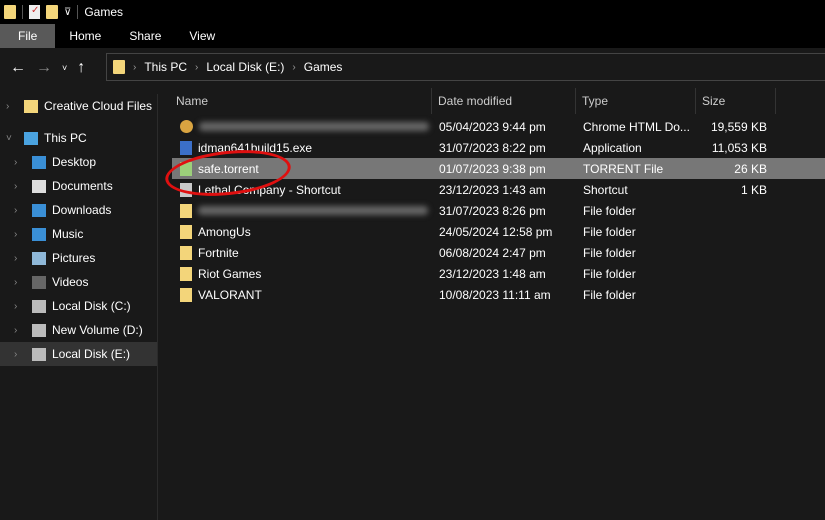 This screenshot has width=825, height=520. What do you see at coordinates (465, 67) in the screenshot?
I see `address-bar: › This PC › Local Disk (E:) › Games` at bounding box center [465, 67].